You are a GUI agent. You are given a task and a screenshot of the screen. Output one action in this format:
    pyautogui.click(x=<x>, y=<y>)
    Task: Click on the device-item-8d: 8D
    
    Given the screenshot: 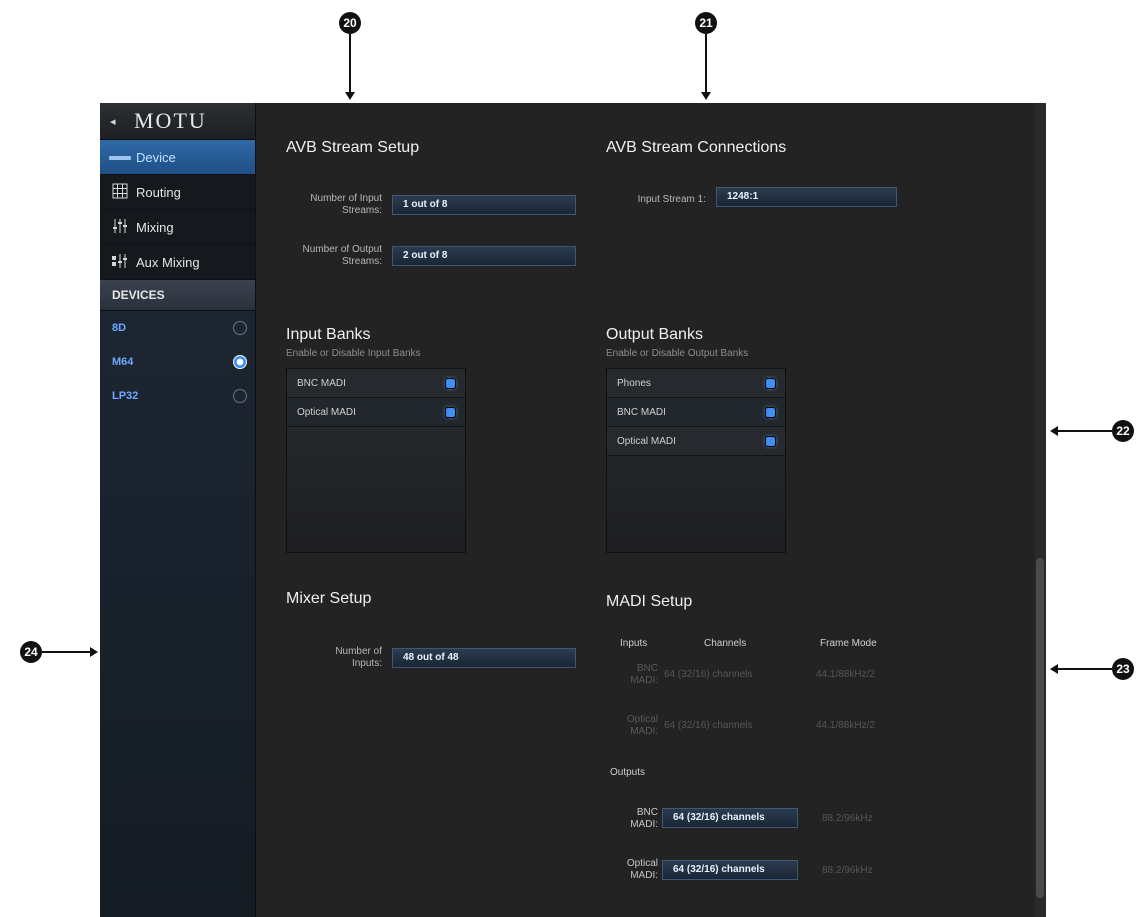 What is the action you would take?
    pyautogui.click(x=177, y=328)
    